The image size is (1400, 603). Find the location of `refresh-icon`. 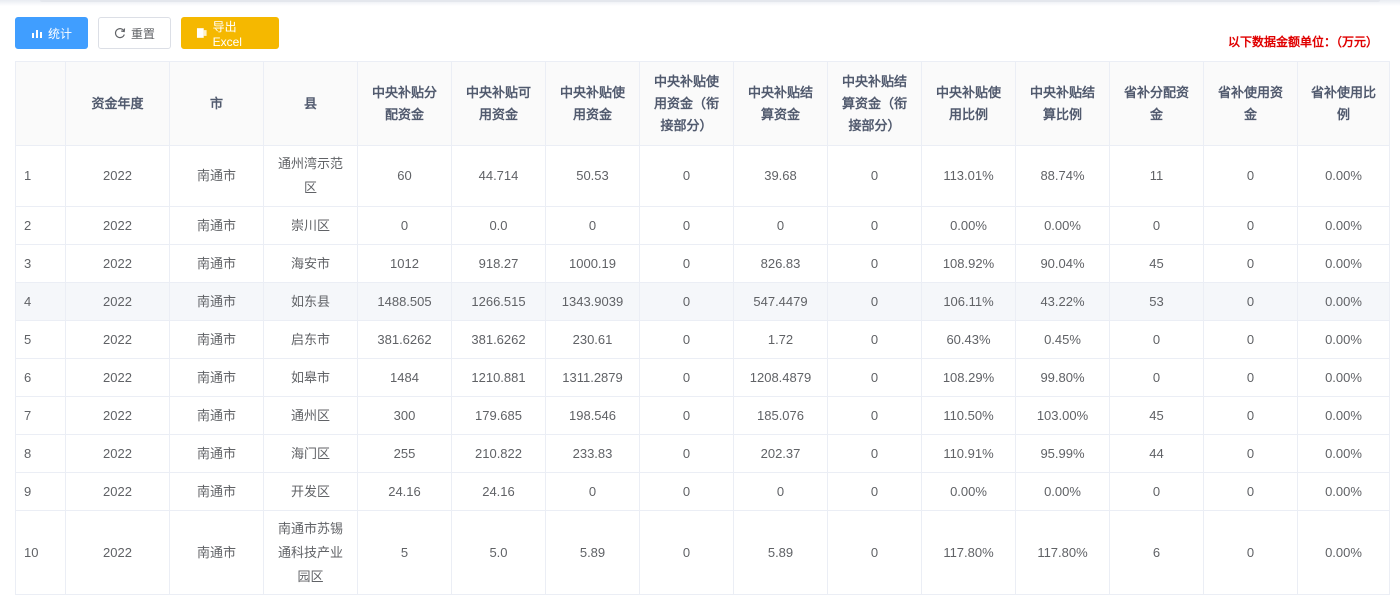

refresh-icon is located at coordinates (120, 33).